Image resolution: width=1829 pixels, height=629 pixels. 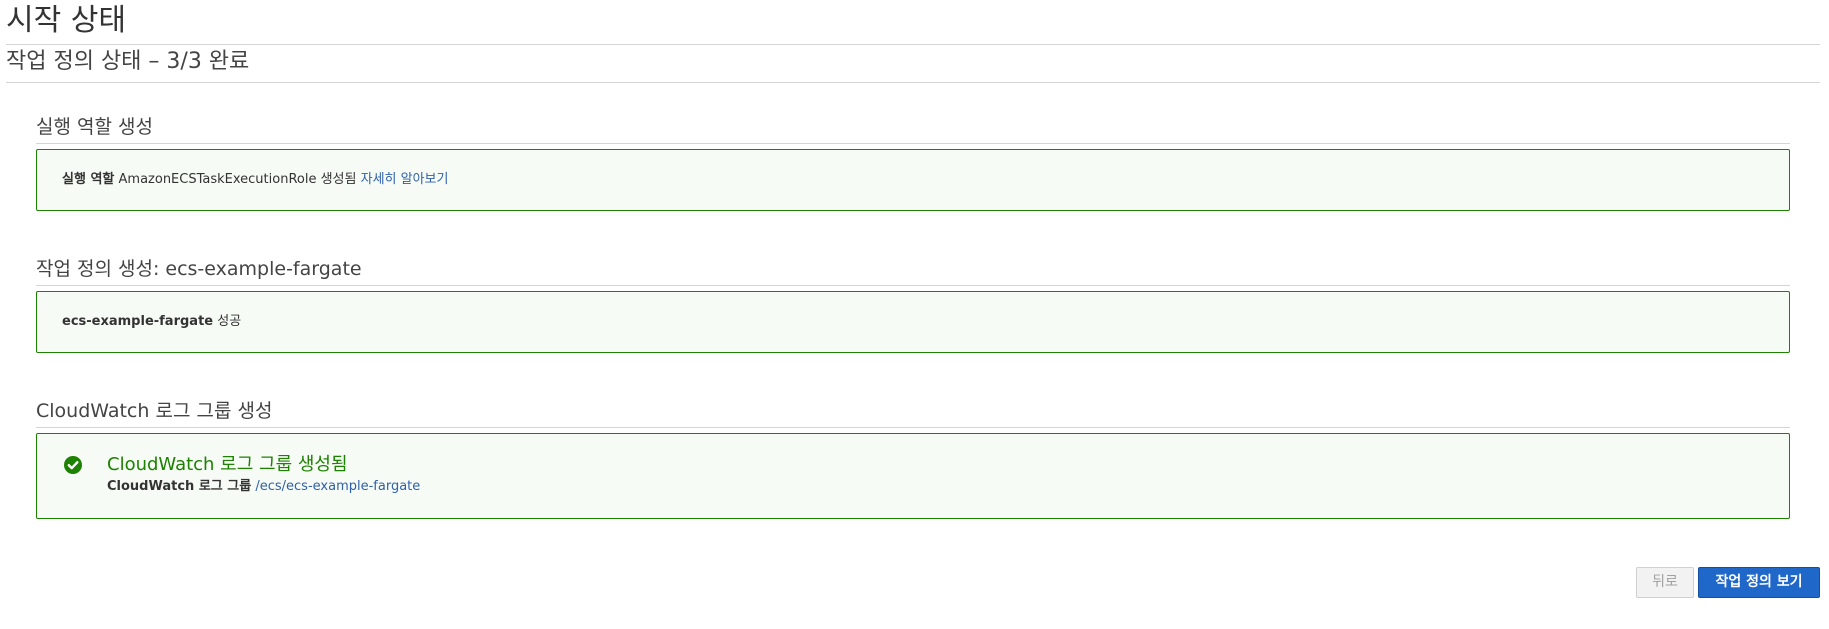 What do you see at coordinates (337, 486) in the screenshot?
I see `log-group-link: /ecs/ecs-example-fargate` at bounding box center [337, 486].